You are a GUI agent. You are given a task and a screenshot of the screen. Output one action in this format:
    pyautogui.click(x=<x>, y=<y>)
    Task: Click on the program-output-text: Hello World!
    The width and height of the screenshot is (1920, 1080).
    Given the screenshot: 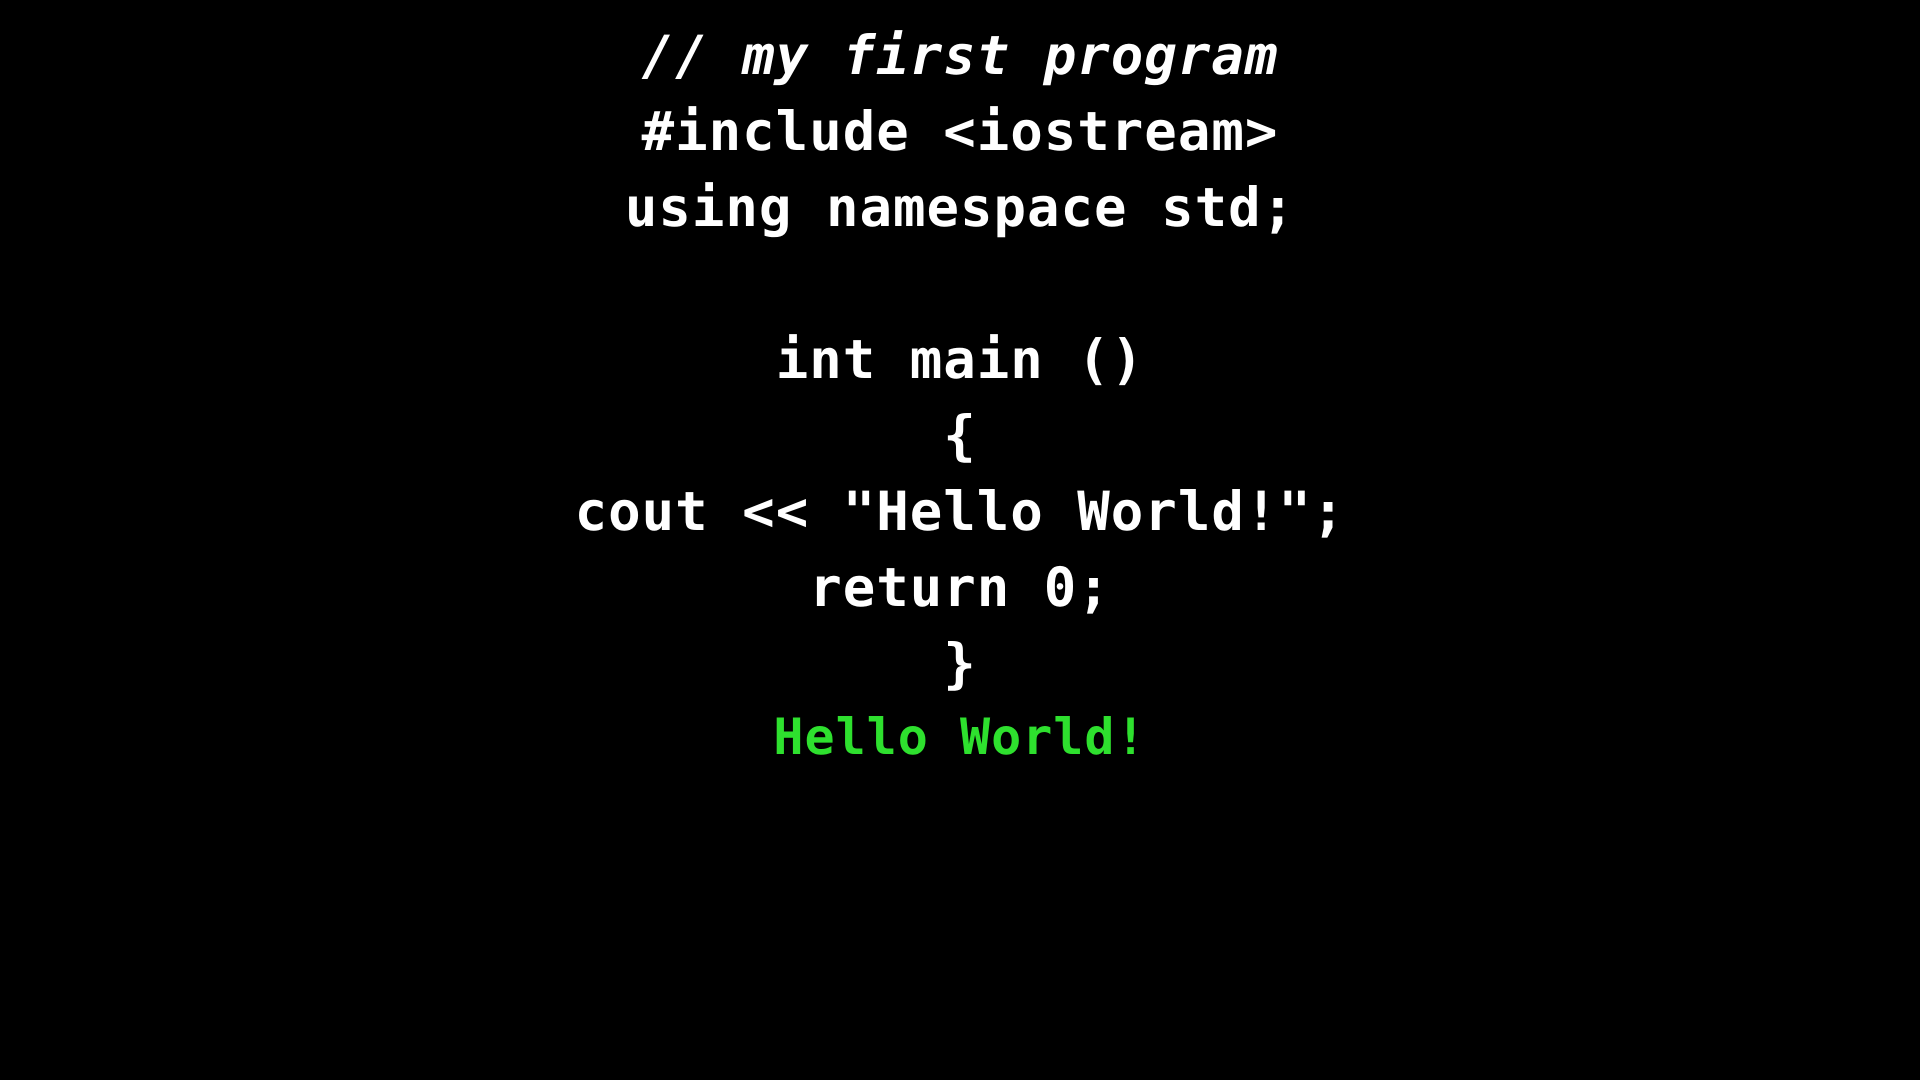 What is the action you would take?
    pyautogui.click(x=960, y=737)
    